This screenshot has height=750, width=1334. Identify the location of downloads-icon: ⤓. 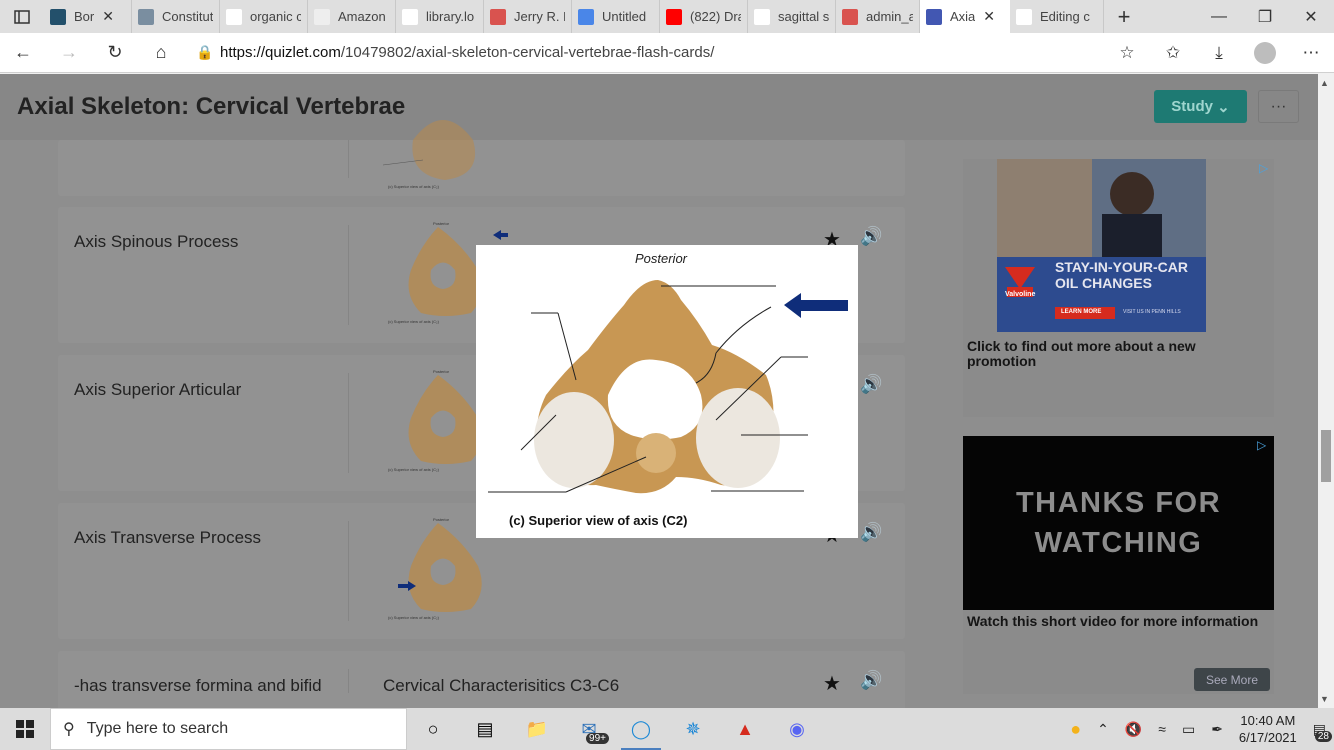
(1219, 53).